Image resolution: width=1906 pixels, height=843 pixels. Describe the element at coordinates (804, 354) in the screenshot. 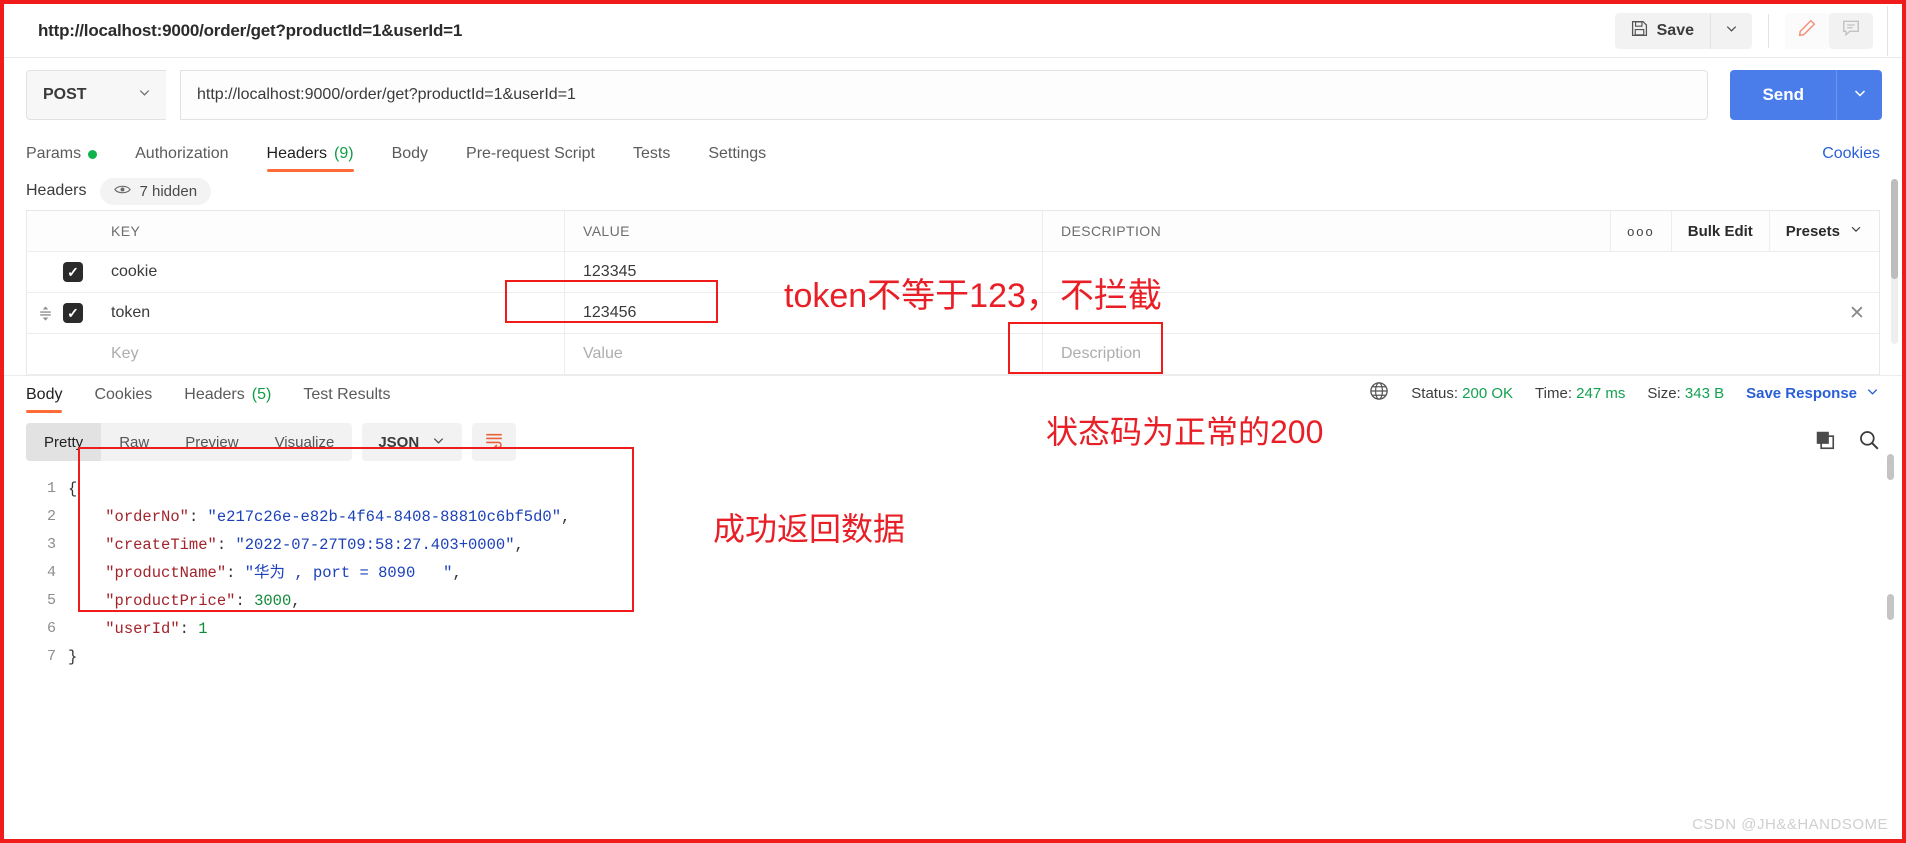

I see `new-row-value-input: Value` at that location.